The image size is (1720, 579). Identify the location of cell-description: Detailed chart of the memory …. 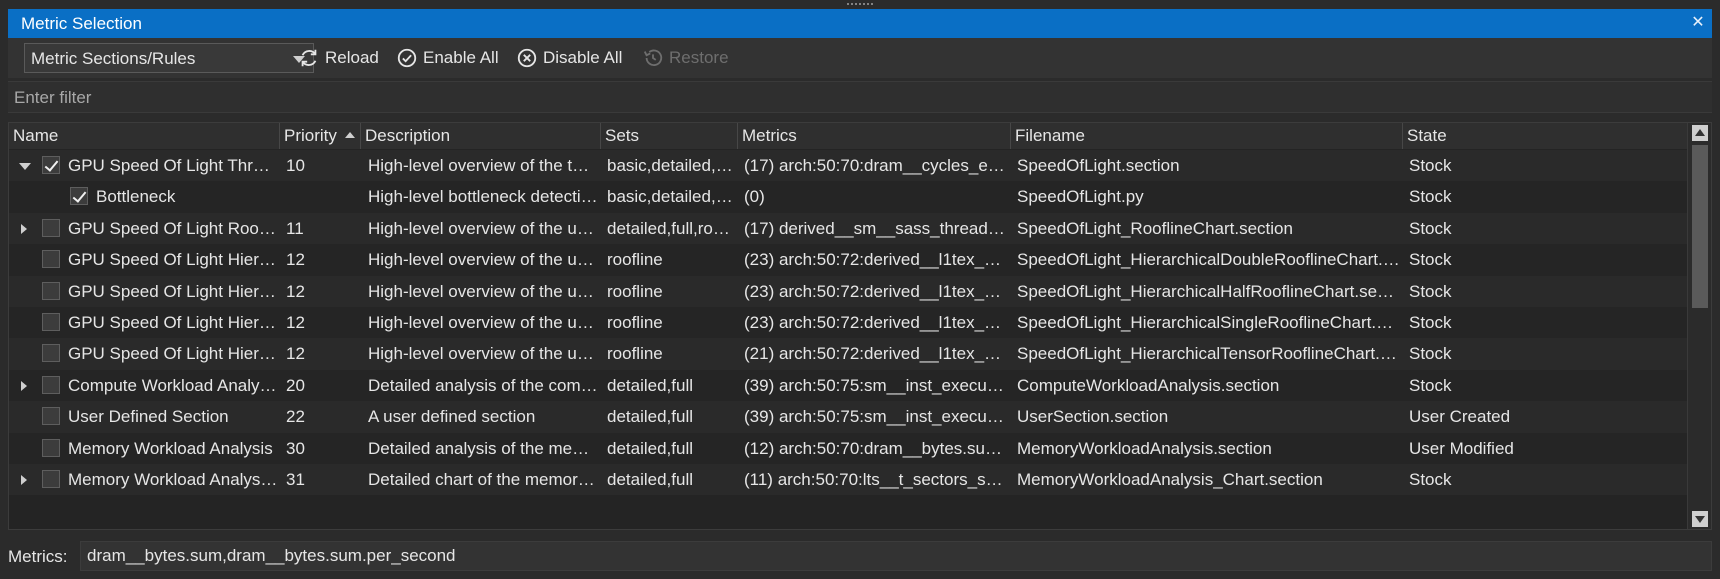
(483, 479).